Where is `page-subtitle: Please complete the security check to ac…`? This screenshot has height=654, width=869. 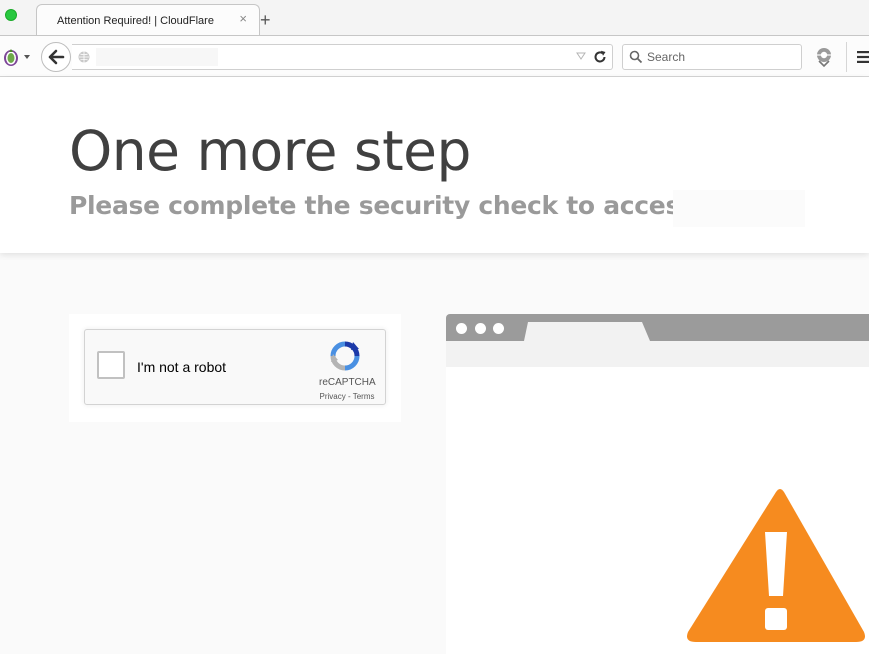 page-subtitle: Please complete the security check to ac… is located at coordinates (382, 205).